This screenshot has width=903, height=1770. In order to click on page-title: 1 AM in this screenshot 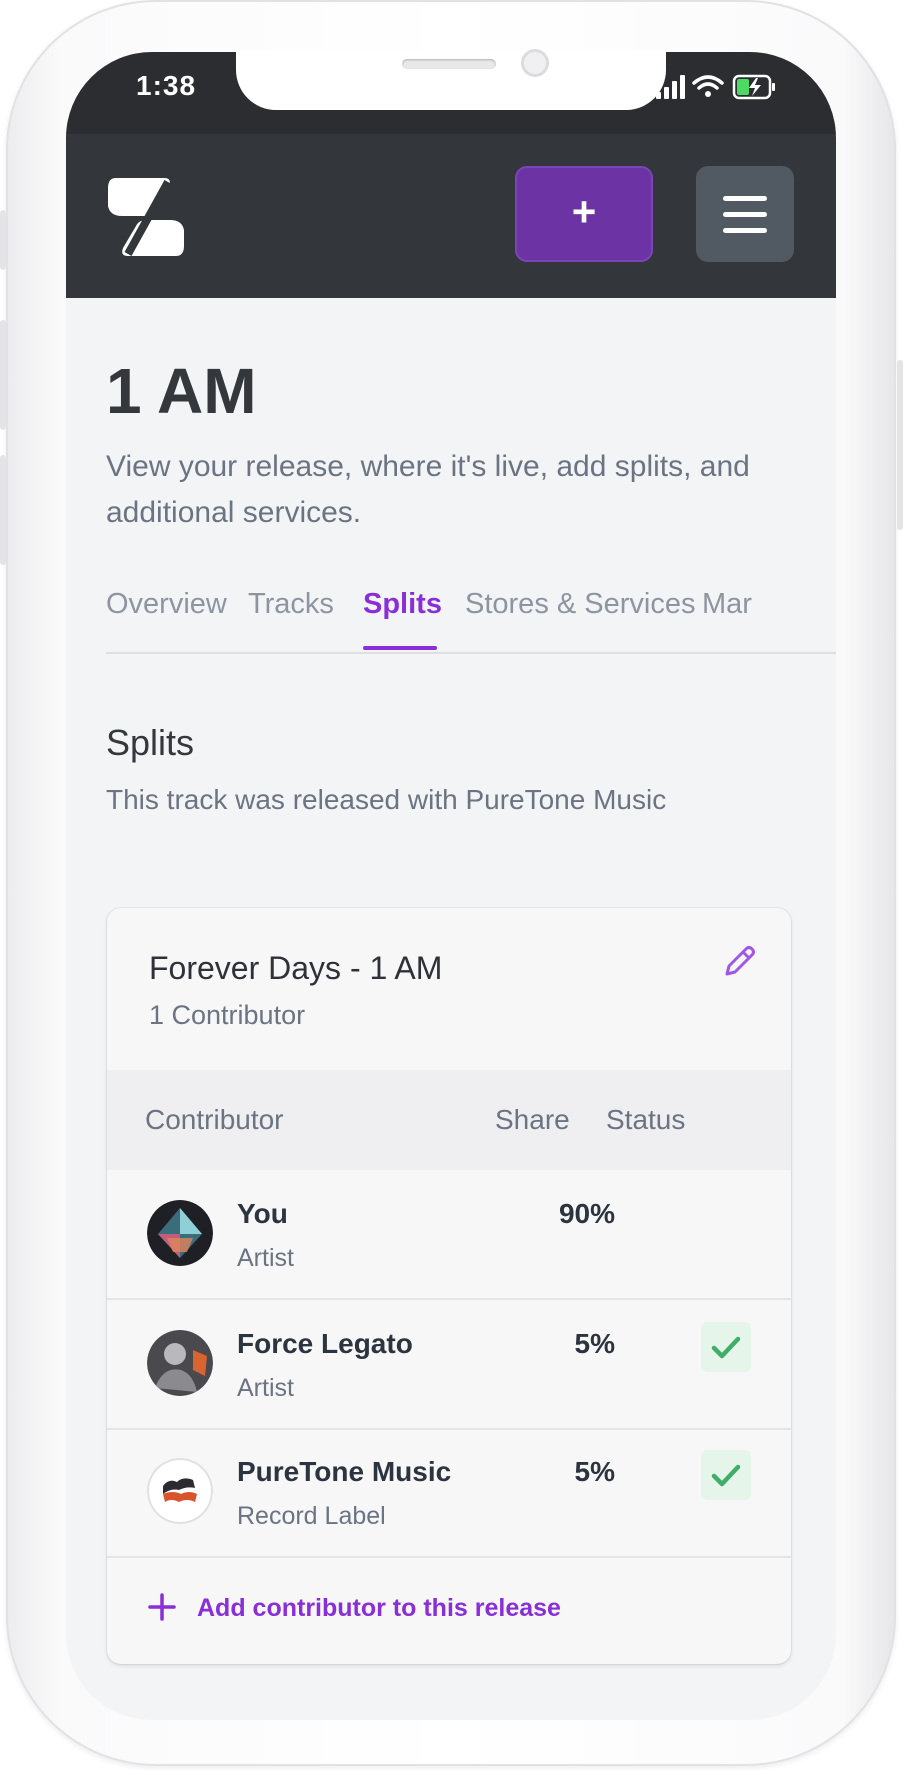, I will do `click(181, 391)`.